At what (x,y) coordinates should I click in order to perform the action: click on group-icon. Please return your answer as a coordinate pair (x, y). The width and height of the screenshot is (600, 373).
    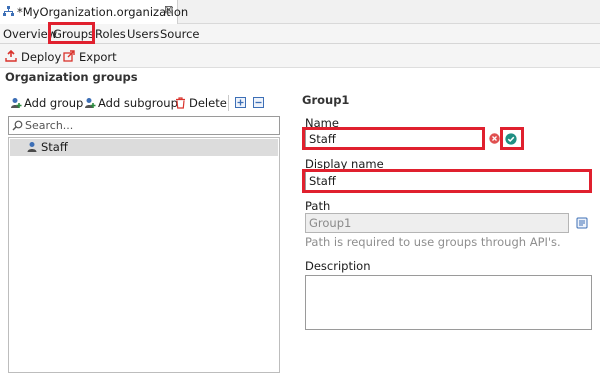
    Looking at the image, I should click on (32, 148).